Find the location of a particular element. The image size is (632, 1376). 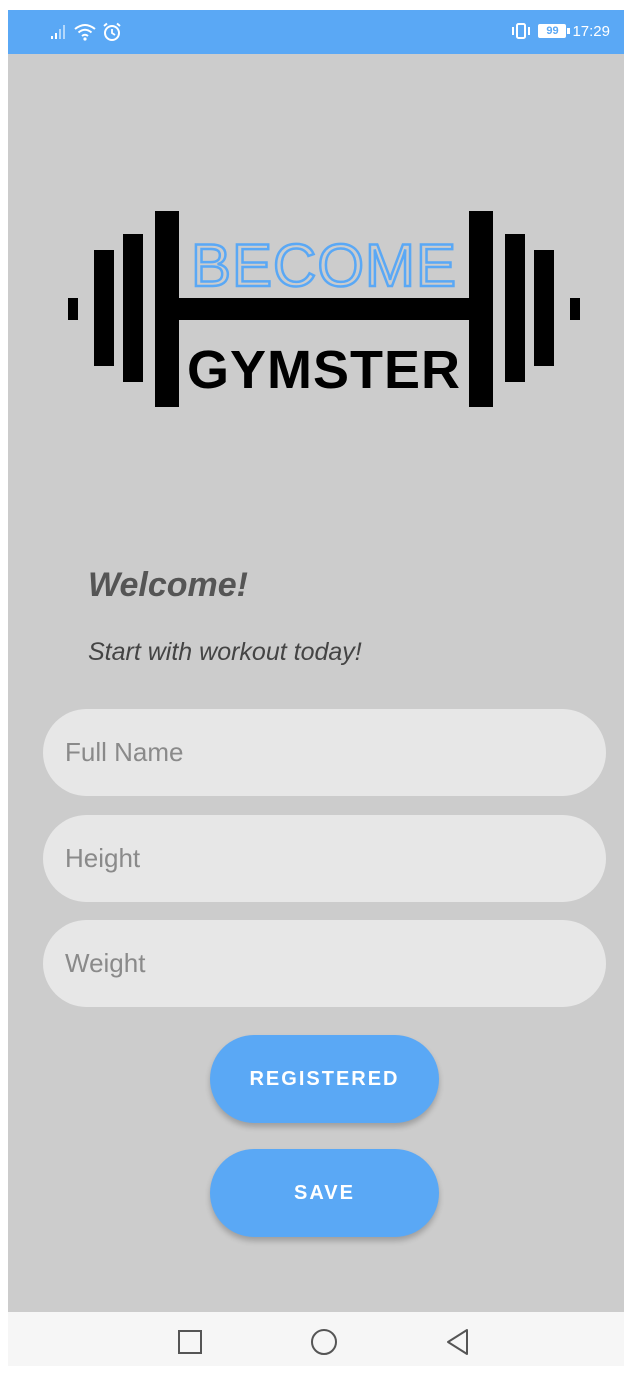

barbell-end-right is located at coordinates (575, 309).